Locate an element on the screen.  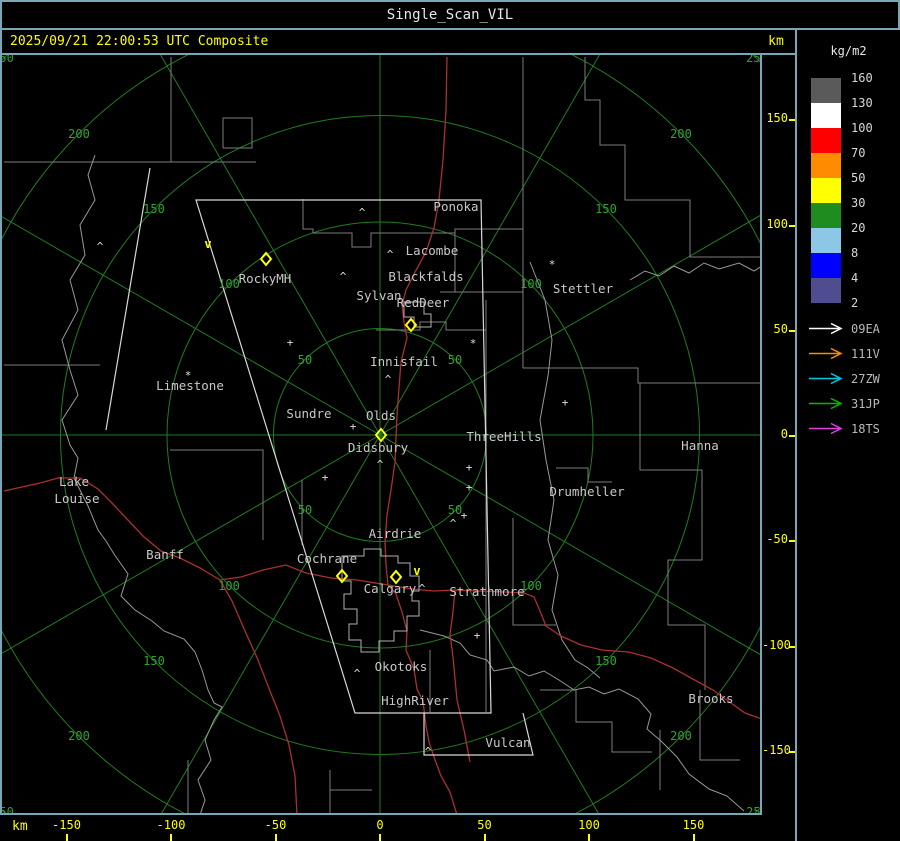
city-label-okotoks: Okotoks is located at coordinates (401, 666).